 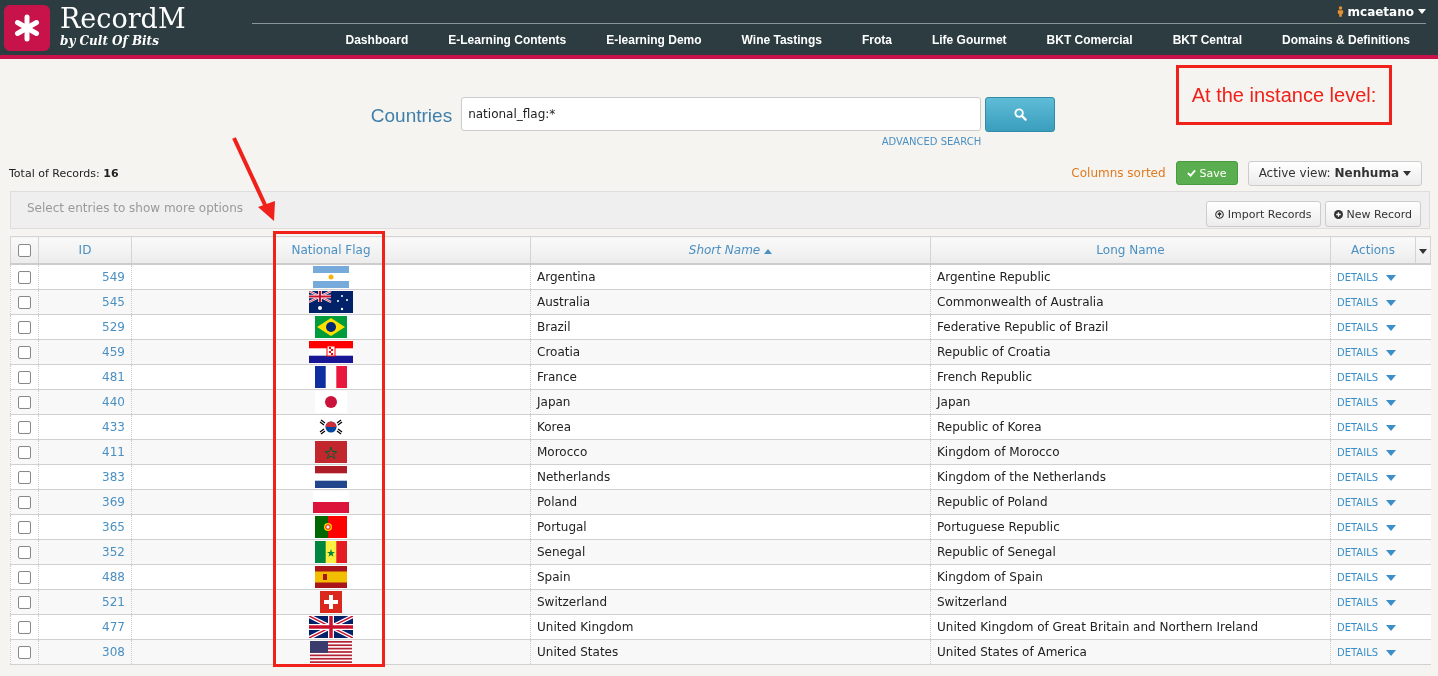 I want to click on short-name-cell: Argentina, so click(x=730, y=277).